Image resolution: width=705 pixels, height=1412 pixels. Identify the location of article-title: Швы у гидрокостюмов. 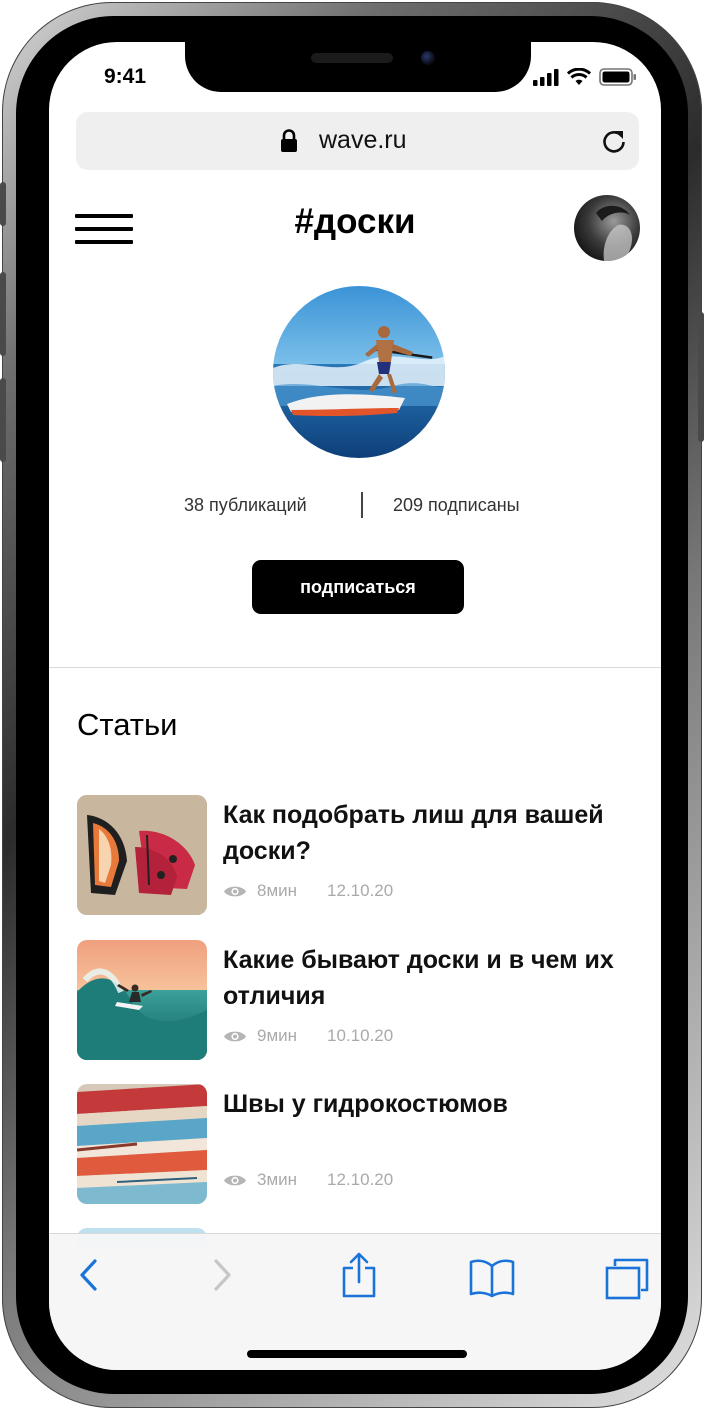
(433, 1104).